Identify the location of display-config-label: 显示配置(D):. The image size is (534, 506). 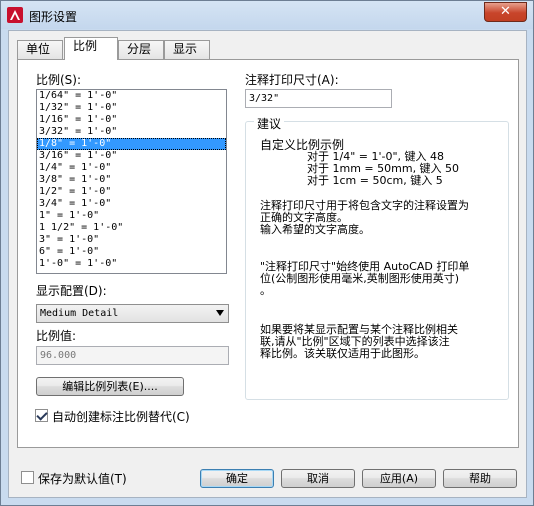
(71, 291).